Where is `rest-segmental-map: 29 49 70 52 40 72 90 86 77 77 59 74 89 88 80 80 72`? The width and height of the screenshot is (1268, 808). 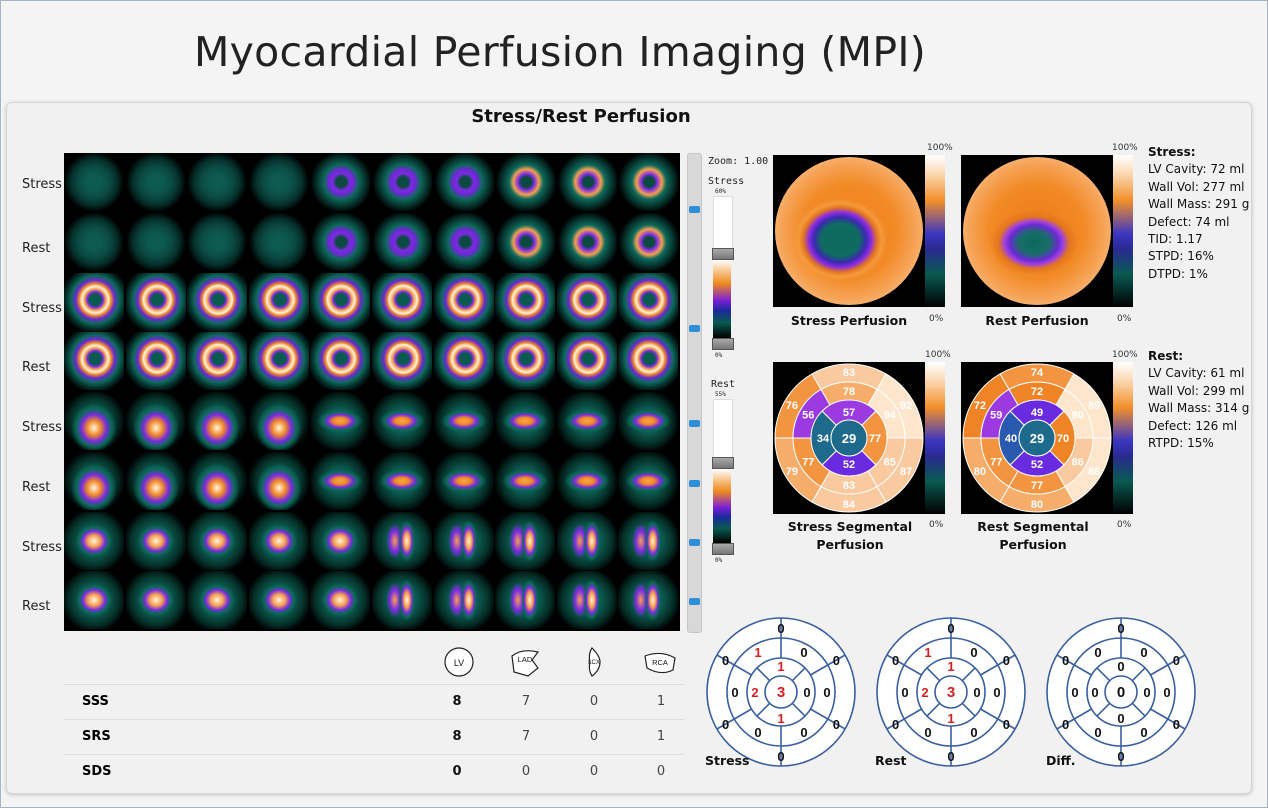
rest-segmental-map: 29 49 70 52 40 72 90 86 77 77 59 74 89 88 80 80 72 is located at coordinates (1037, 438).